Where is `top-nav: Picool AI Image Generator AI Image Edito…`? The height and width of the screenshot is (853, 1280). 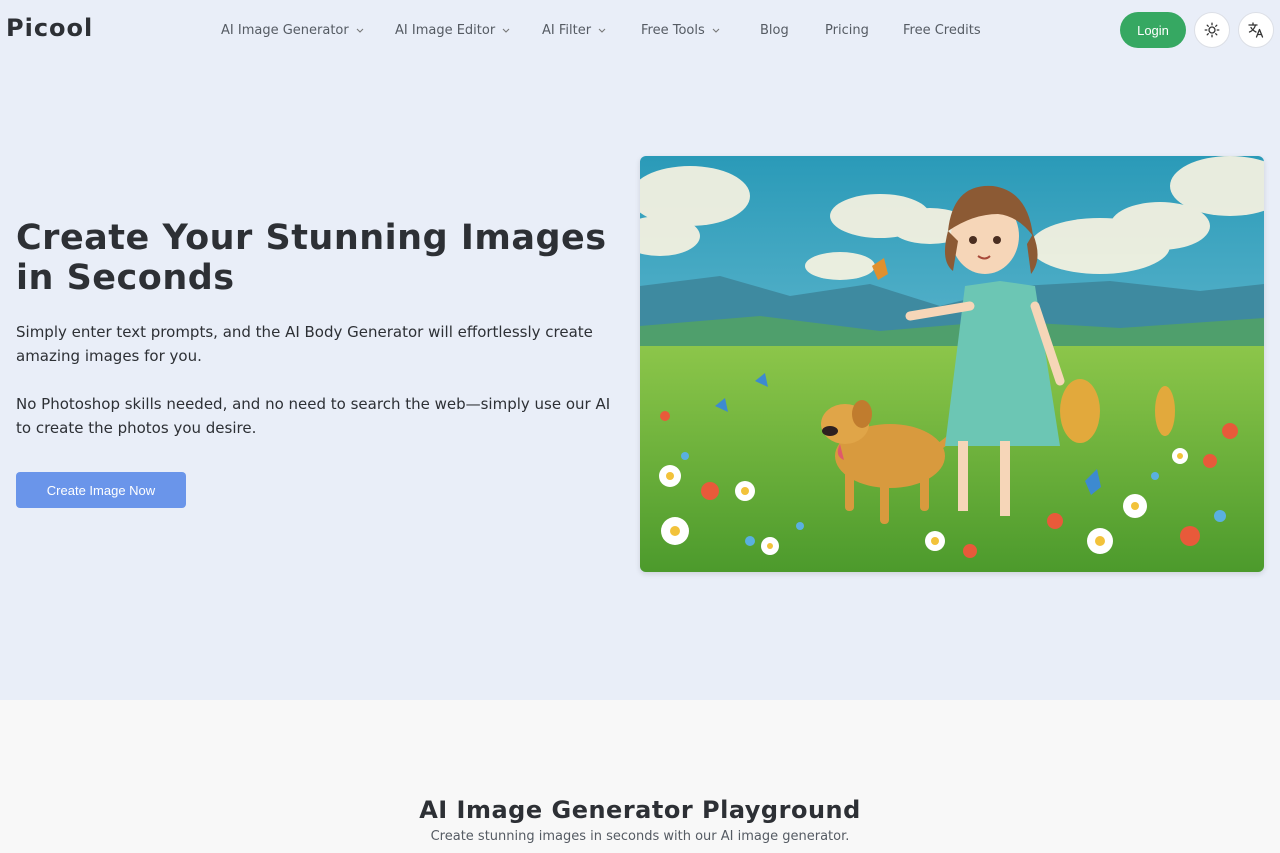
top-nav: Picool AI Image Generator AI Image Edito… is located at coordinates (640, 30).